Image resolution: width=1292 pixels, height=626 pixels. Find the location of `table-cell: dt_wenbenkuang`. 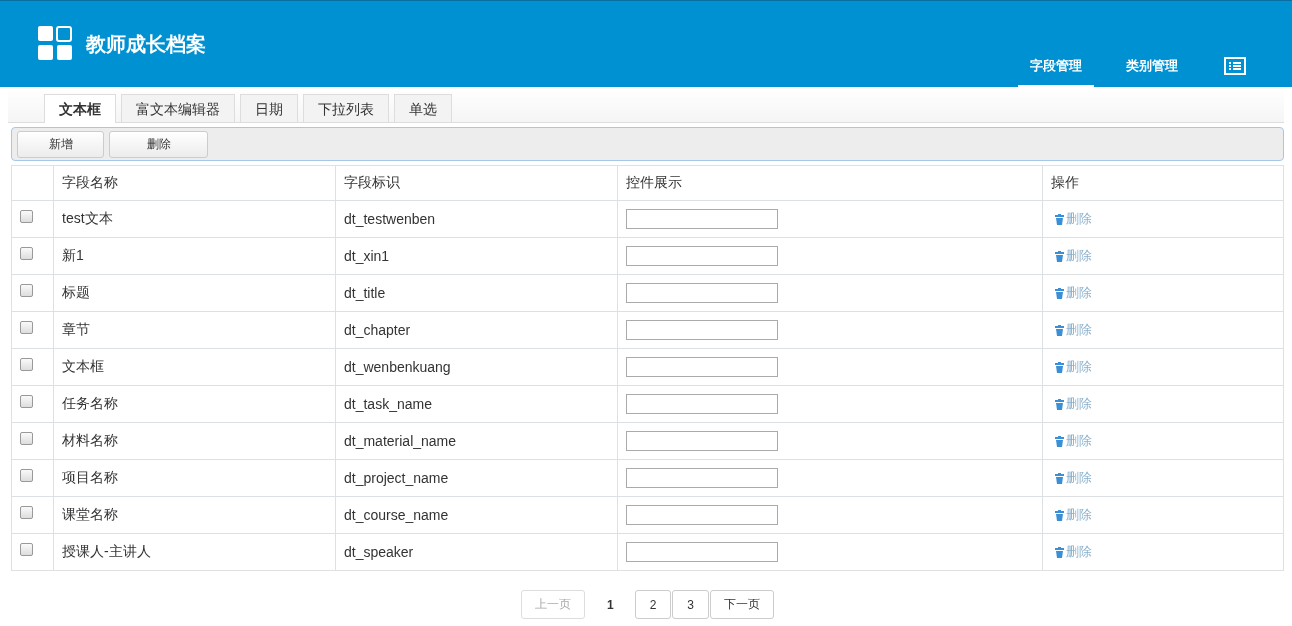

table-cell: dt_wenbenkuang is located at coordinates (397, 367).